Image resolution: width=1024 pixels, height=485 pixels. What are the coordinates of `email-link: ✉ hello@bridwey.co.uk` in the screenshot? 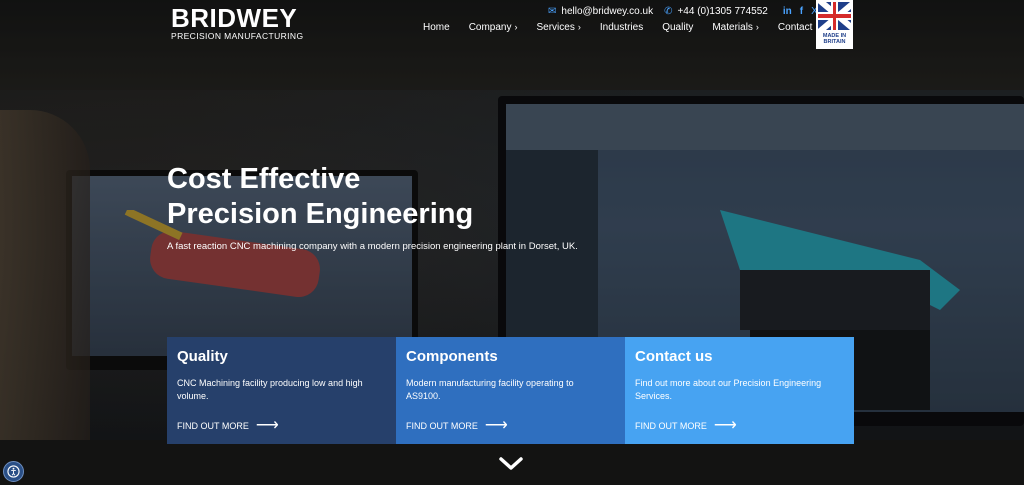 It's located at (600, 11).